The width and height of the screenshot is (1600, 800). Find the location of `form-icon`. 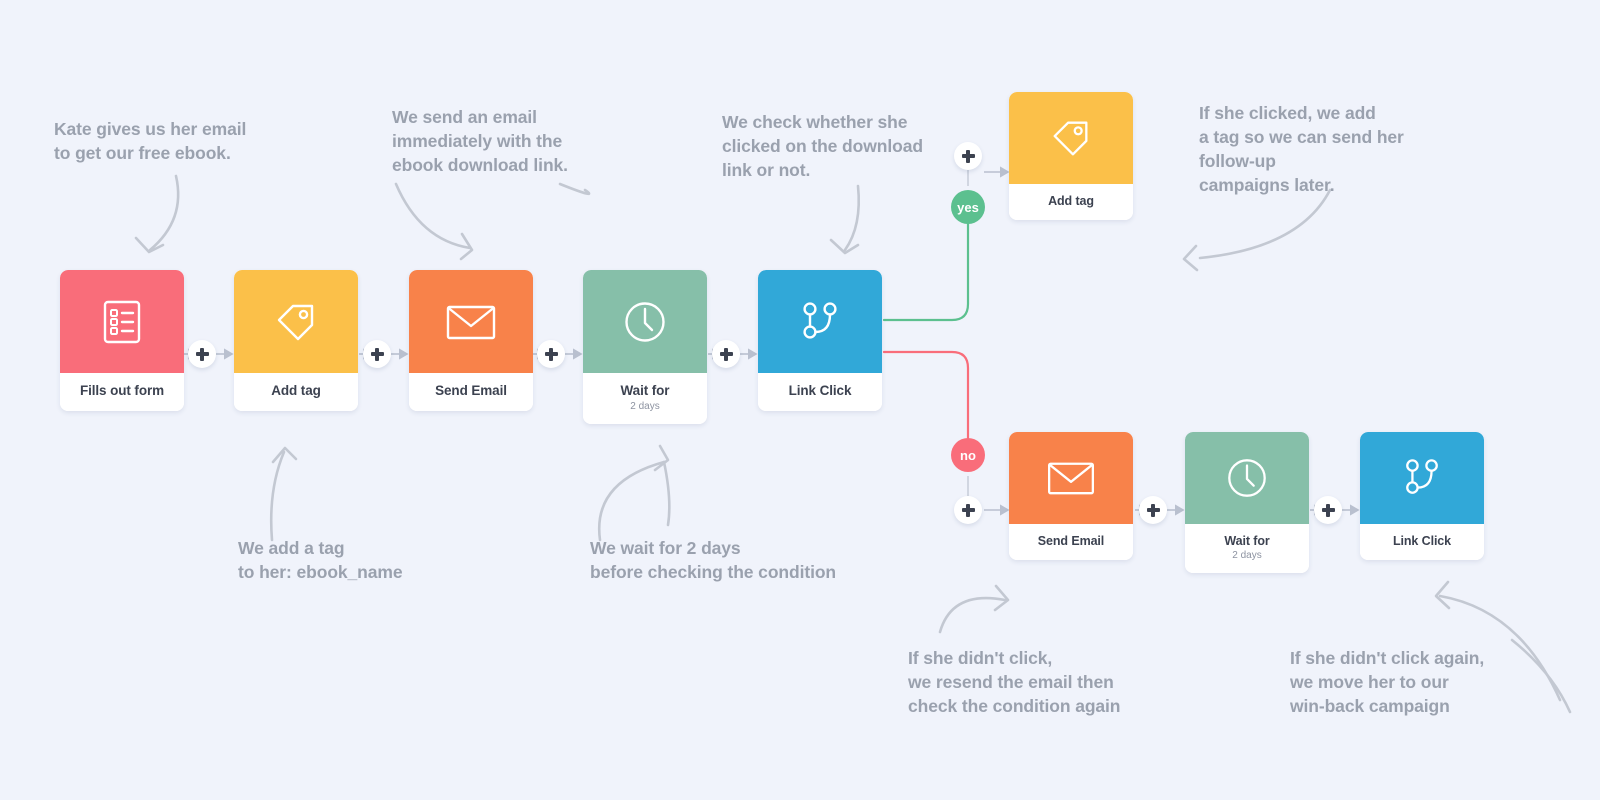

form-icon is located at coordinates (122, 322).